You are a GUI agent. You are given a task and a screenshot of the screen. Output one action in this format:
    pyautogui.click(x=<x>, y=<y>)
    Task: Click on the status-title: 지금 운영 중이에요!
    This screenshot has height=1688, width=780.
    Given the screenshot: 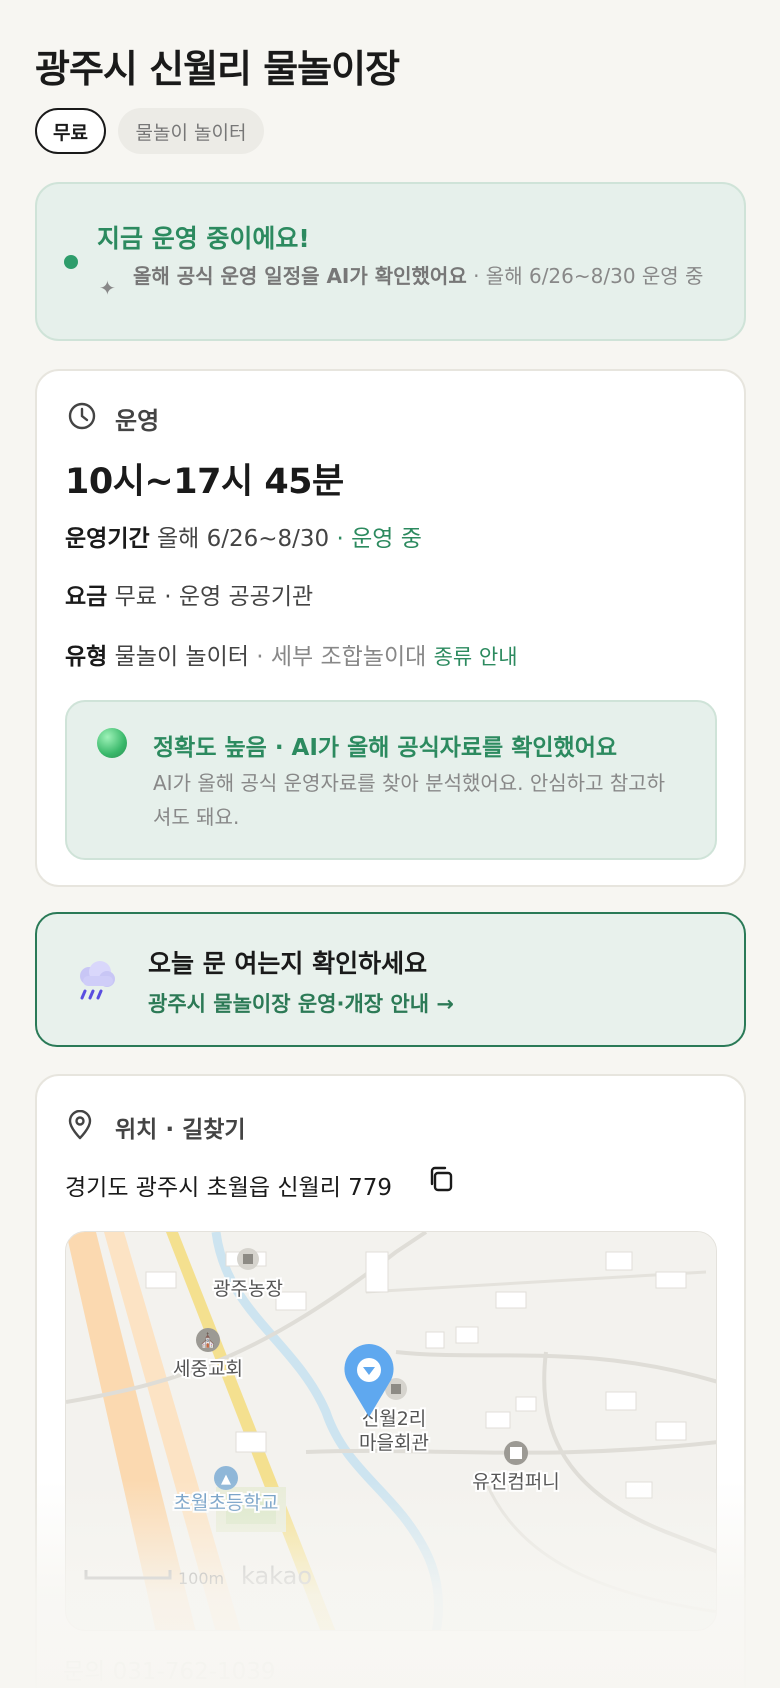 What is the action you would take?
    pyautogui.click(x=203, y=238)
    